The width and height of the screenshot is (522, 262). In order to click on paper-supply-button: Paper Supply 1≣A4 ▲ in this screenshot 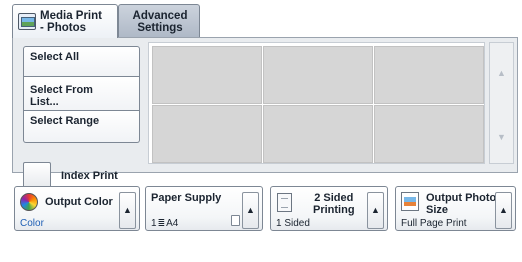, I will do `click(204, 208)`.